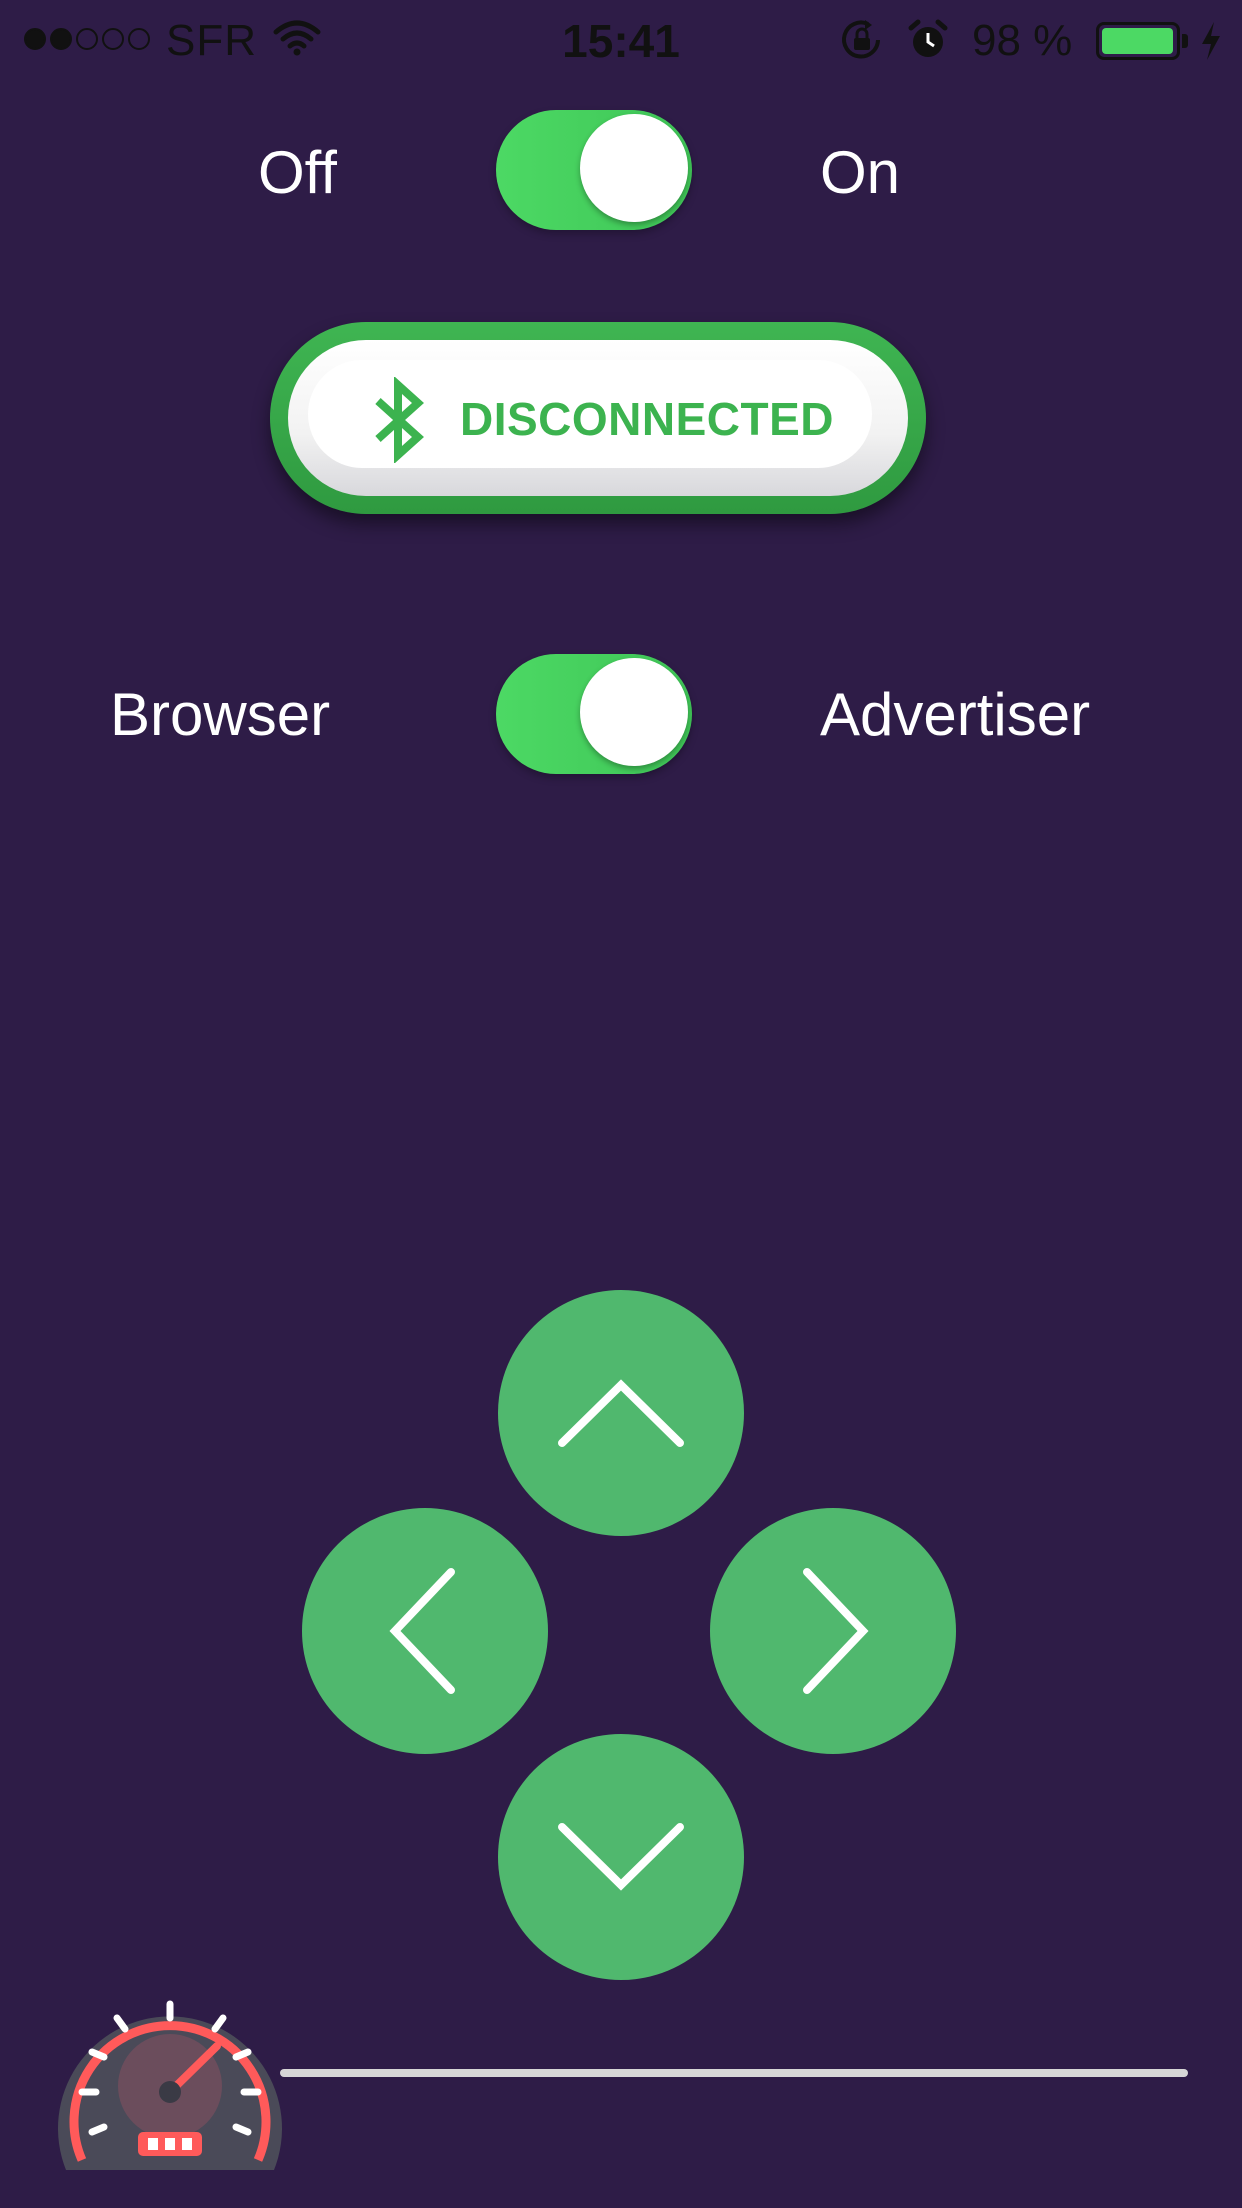  What do you see at coordinates (399, 420) in the screenshot?
I see `bluetooth-icon` at bounding box center [399, 420].